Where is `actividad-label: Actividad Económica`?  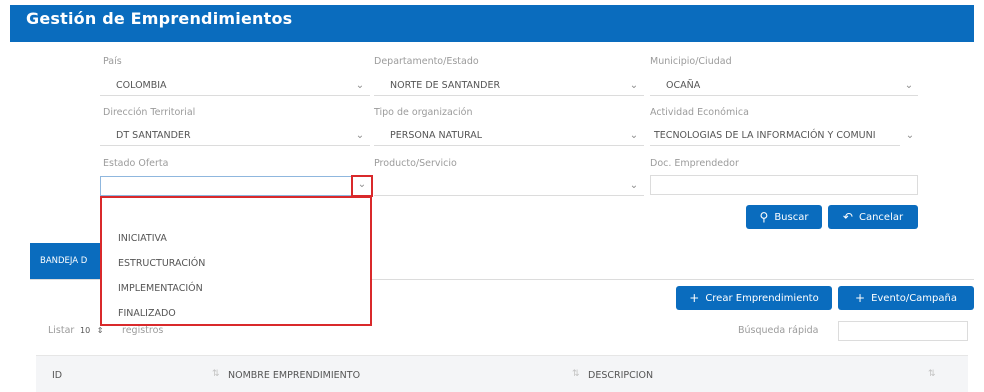 actividad-label: Actividad Económica is located at coordinates (699, 112).